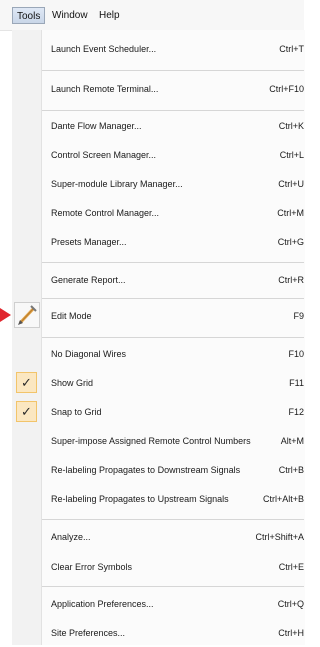 Image resolution: width=320 pixels, height=647 pixels. I want to click on menu-item-label: Edit Mode, so click(71, 316).